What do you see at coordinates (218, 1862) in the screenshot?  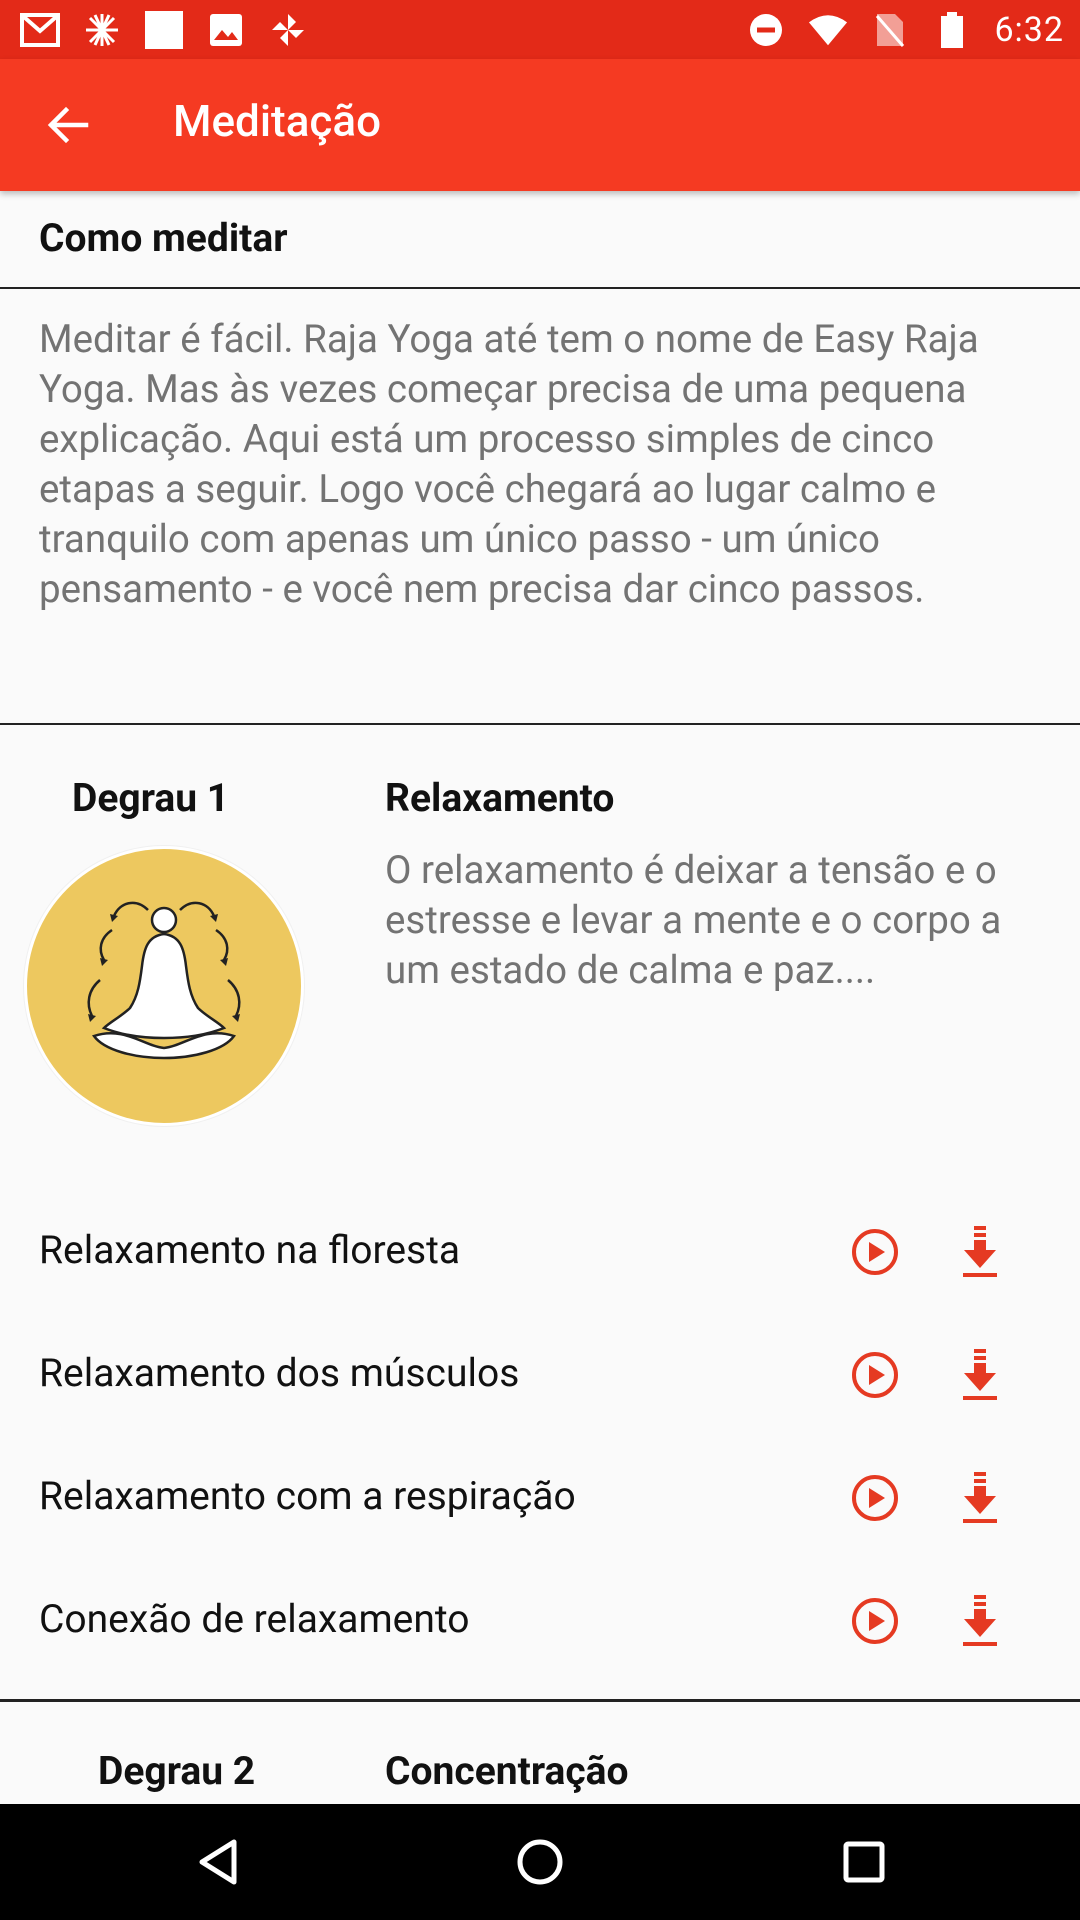 I see `back-triangle-icon` at bounding box center [218, 1862].